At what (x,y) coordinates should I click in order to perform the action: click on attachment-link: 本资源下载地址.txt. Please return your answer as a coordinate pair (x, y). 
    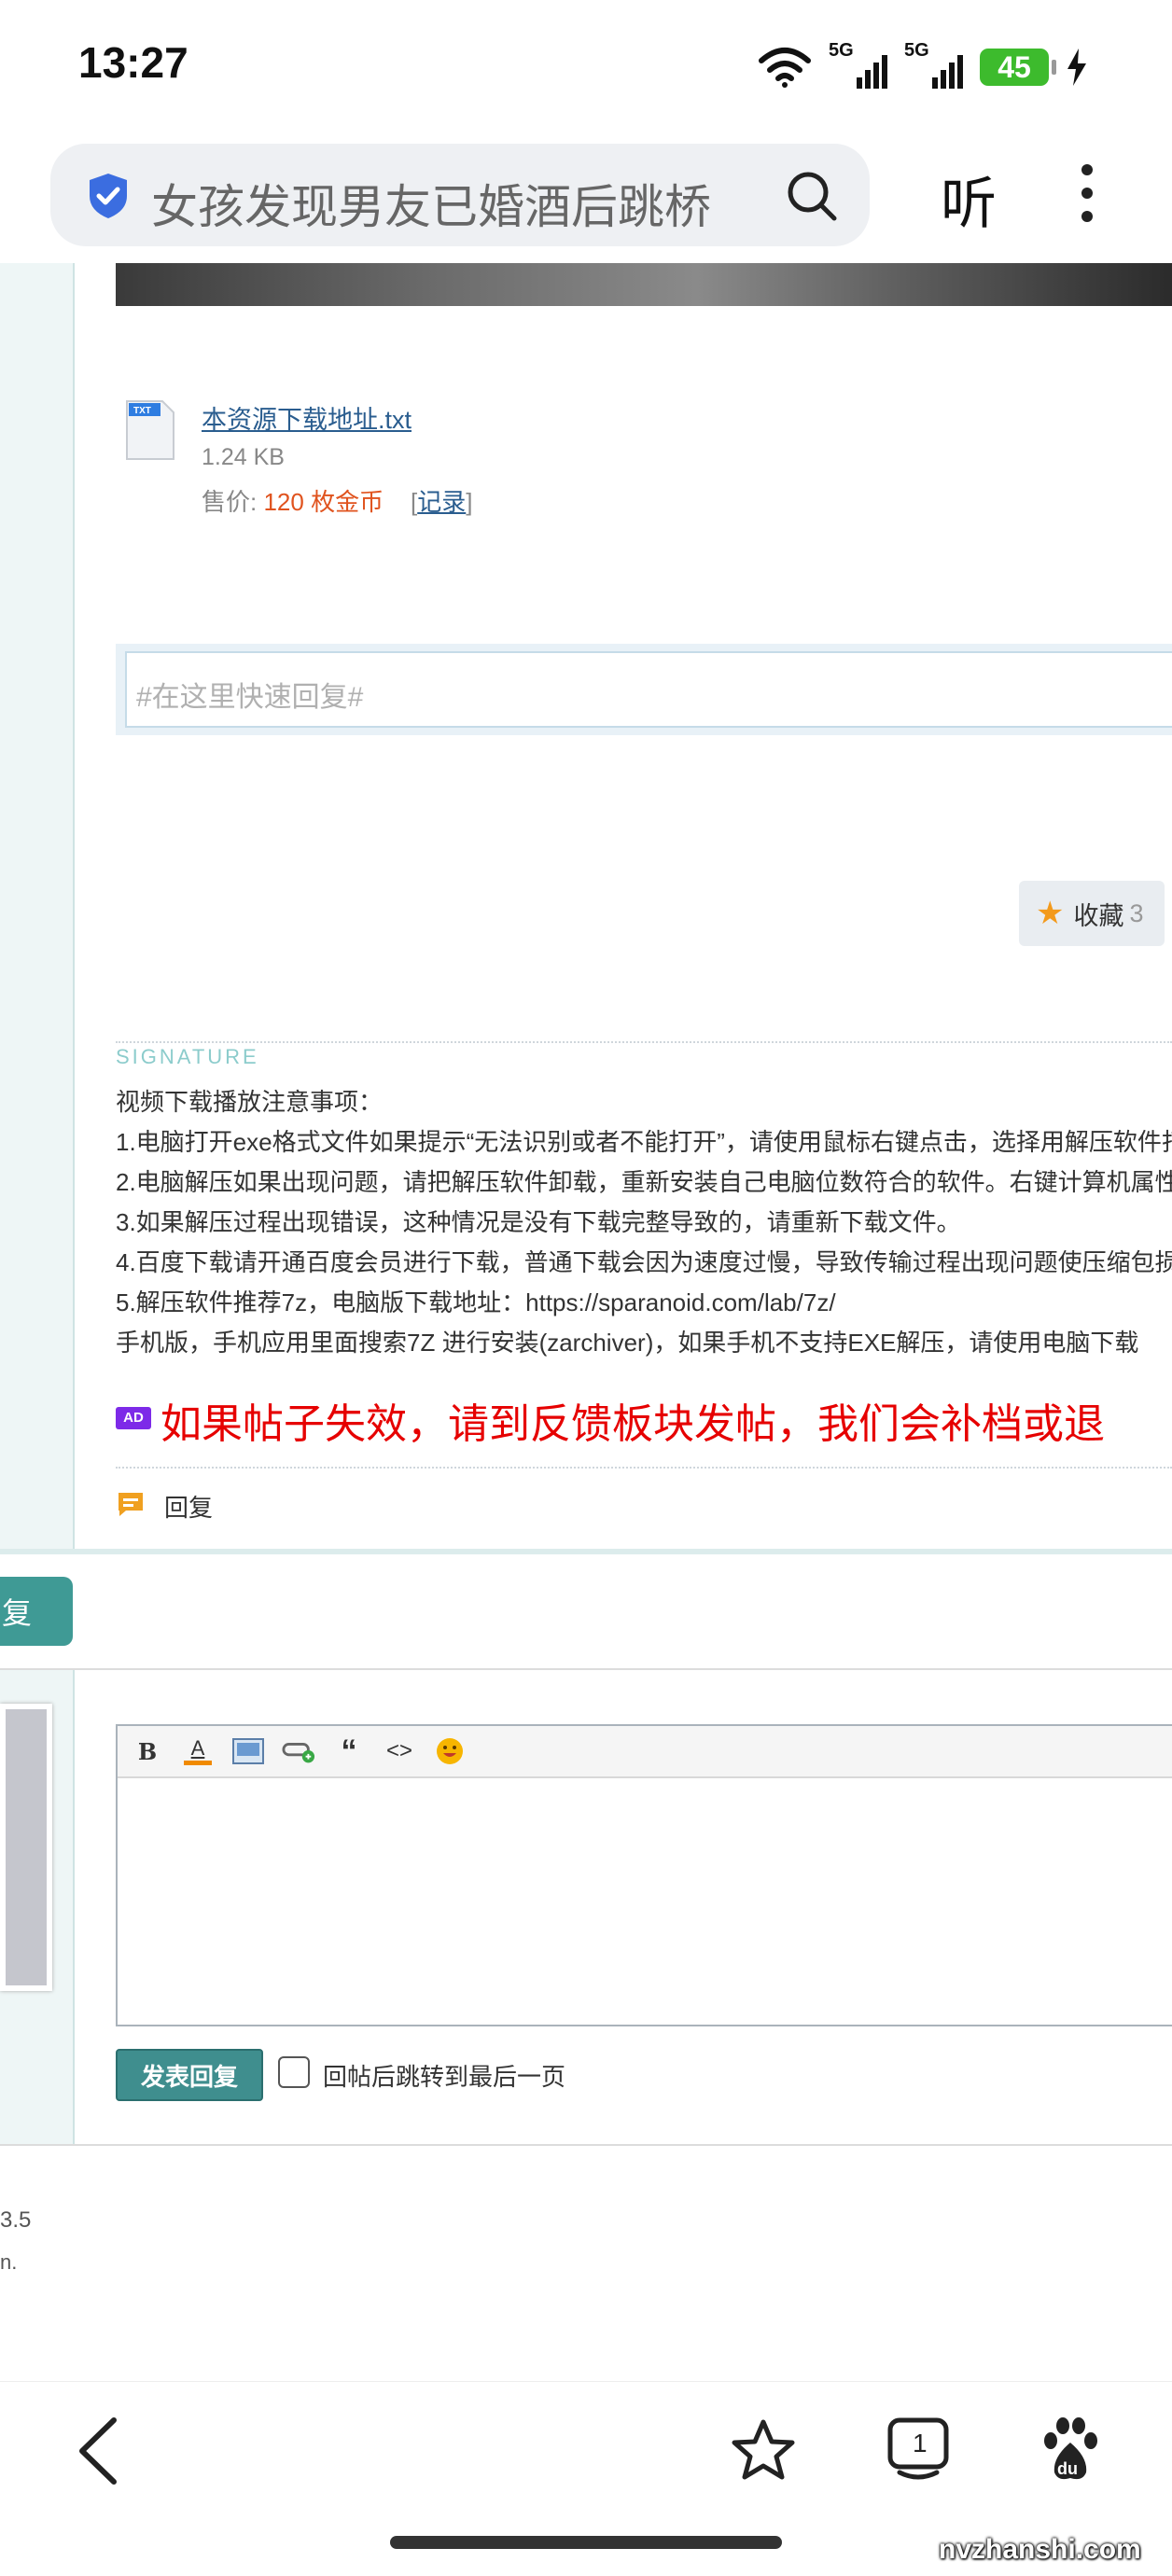
    Looking at the image, I should click on (307, 417).